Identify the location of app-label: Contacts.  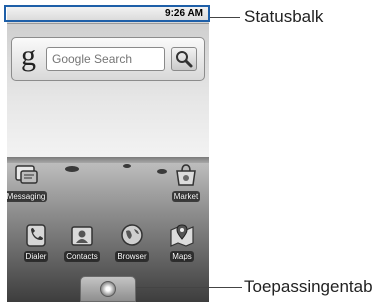
(82, 256).